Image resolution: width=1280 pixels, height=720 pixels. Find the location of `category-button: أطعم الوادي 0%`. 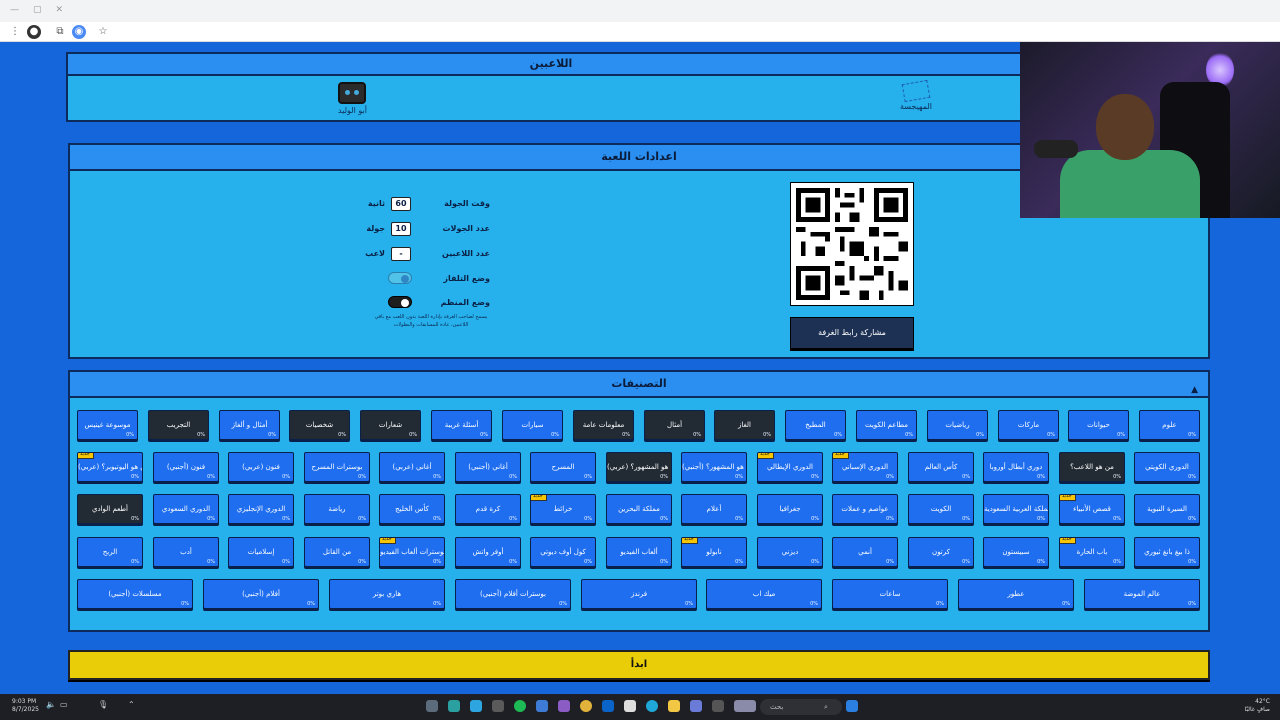

category-button: أطعم الوادي 0% is located at coordinates (110, 509).